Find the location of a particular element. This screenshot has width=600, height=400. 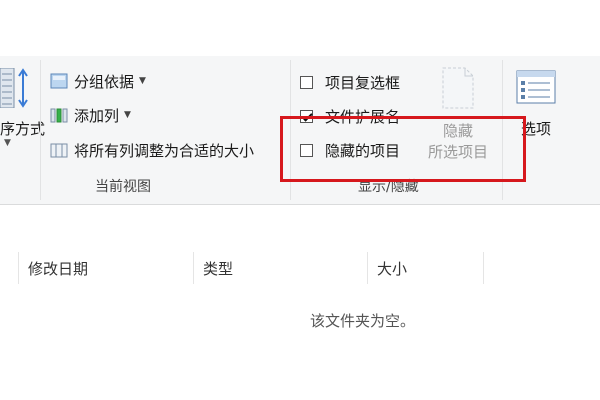

group-by-icon is located at coordinates (59, 81).